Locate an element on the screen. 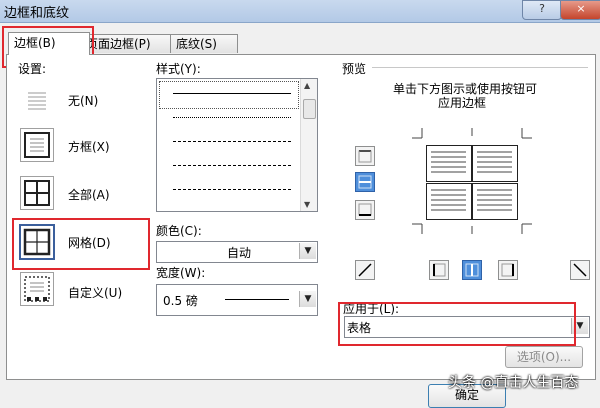  border-inside-horizontal-button is located at coordinates (365, 182).